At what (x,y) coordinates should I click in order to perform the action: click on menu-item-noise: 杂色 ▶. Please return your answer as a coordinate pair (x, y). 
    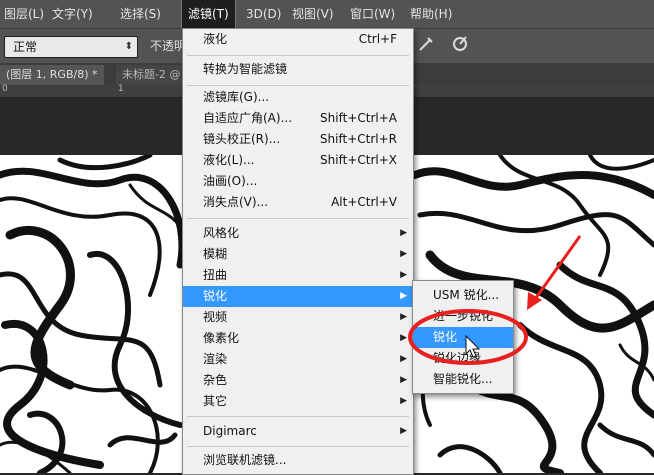
    Looking at the image, I should click on (298, 380).